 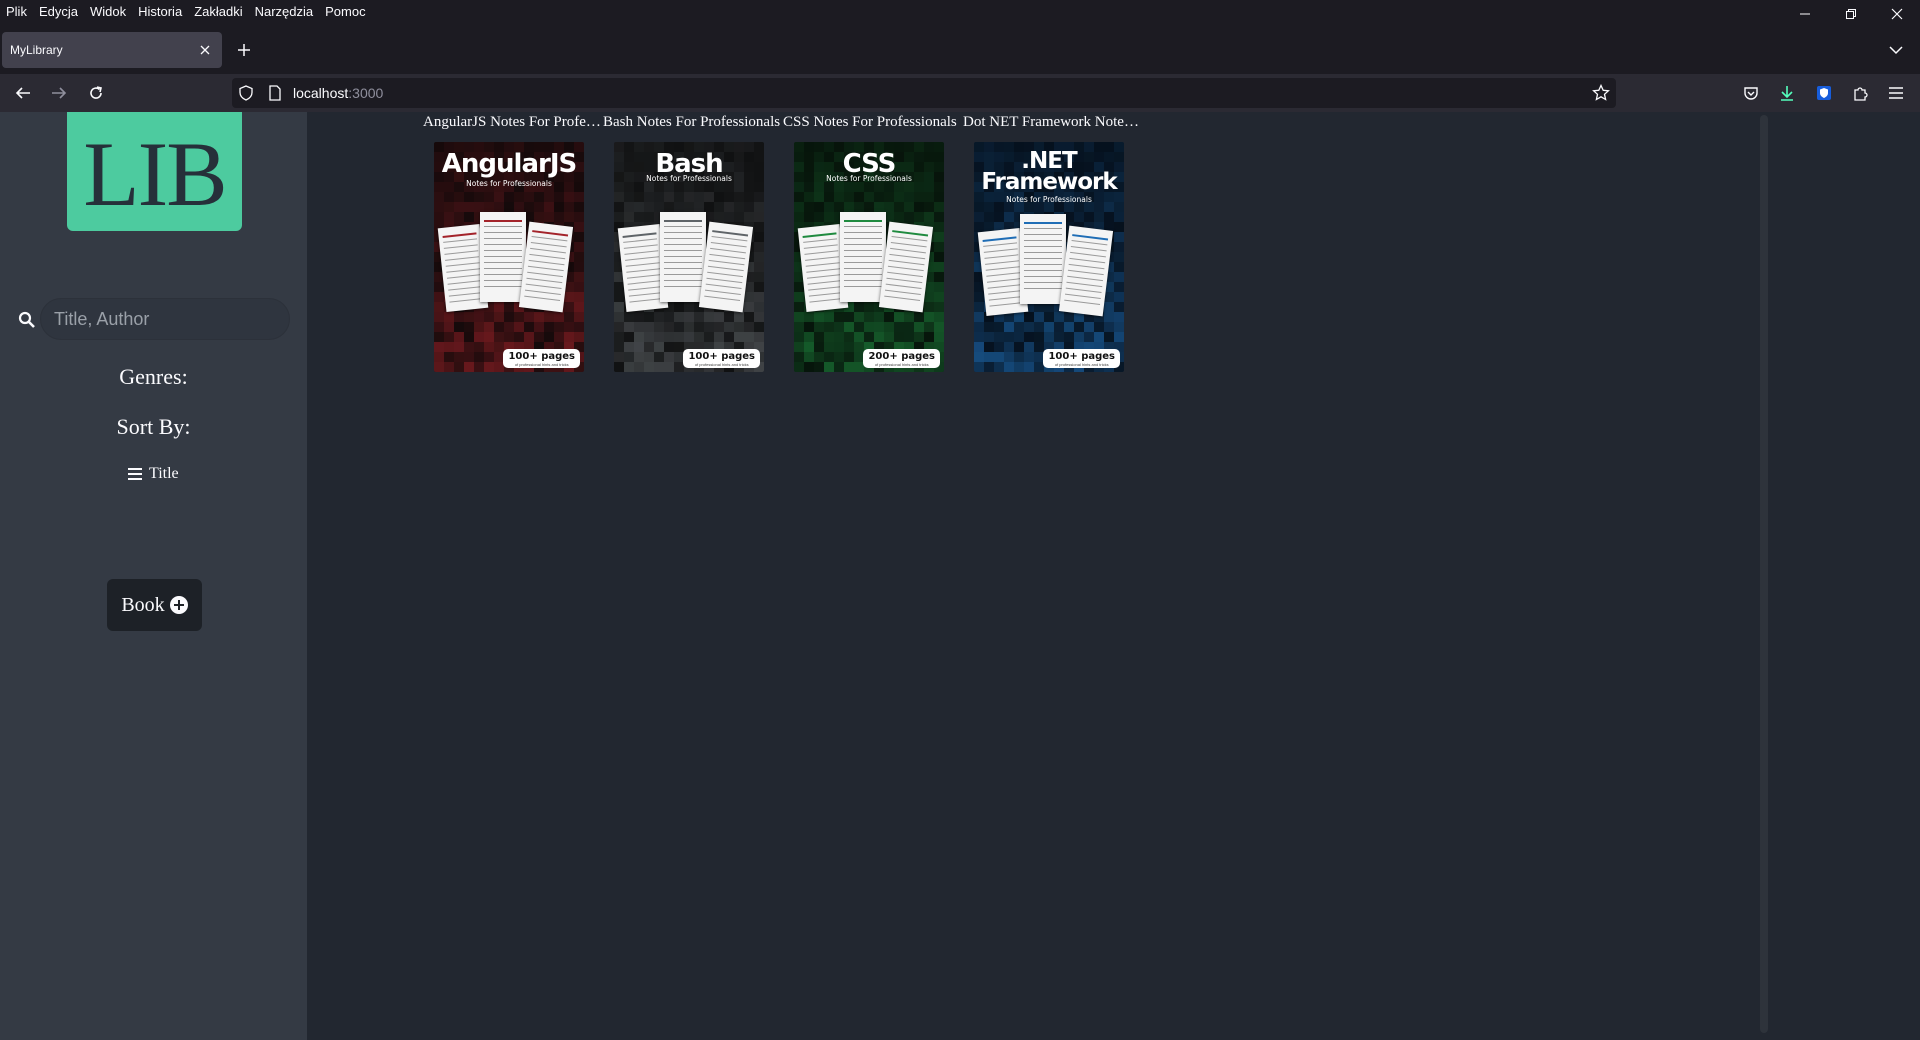 I want to click on bookmark-star-icon, so click(x=1601, y=93).